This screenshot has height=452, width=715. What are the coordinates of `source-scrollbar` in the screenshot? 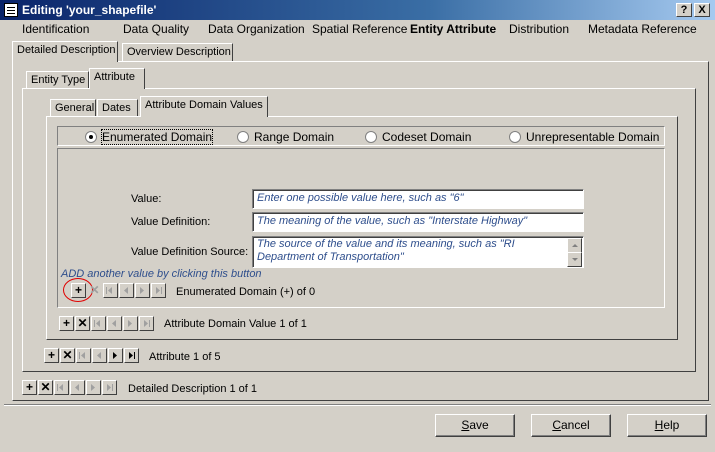 It's located at (574, 252).